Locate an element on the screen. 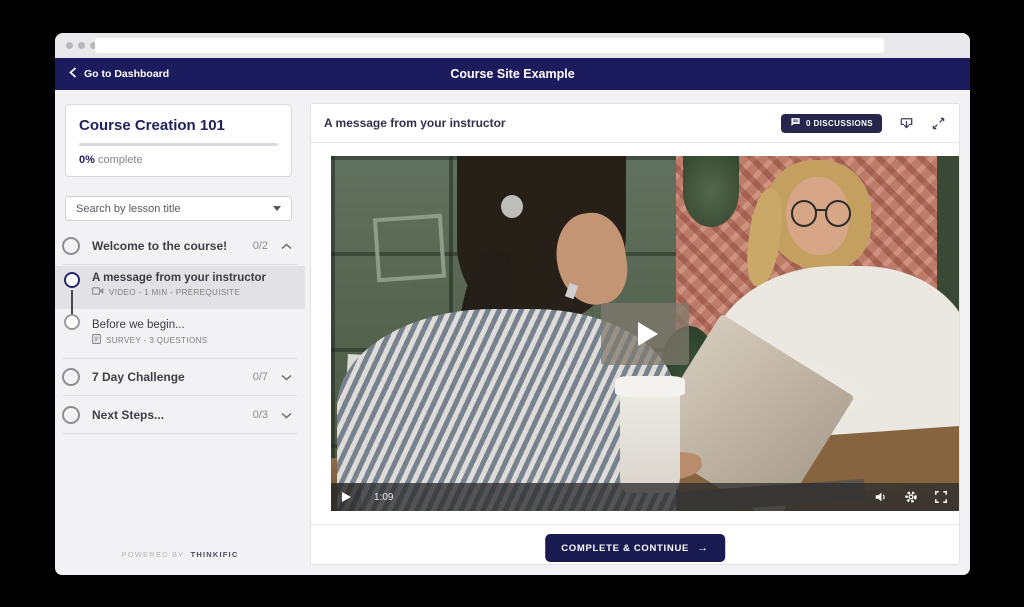 This screenshot has width=1024, height=607. lesson-meta-text: SURVEY - 3 QUESTIONS is located at coordinates (157, 340).